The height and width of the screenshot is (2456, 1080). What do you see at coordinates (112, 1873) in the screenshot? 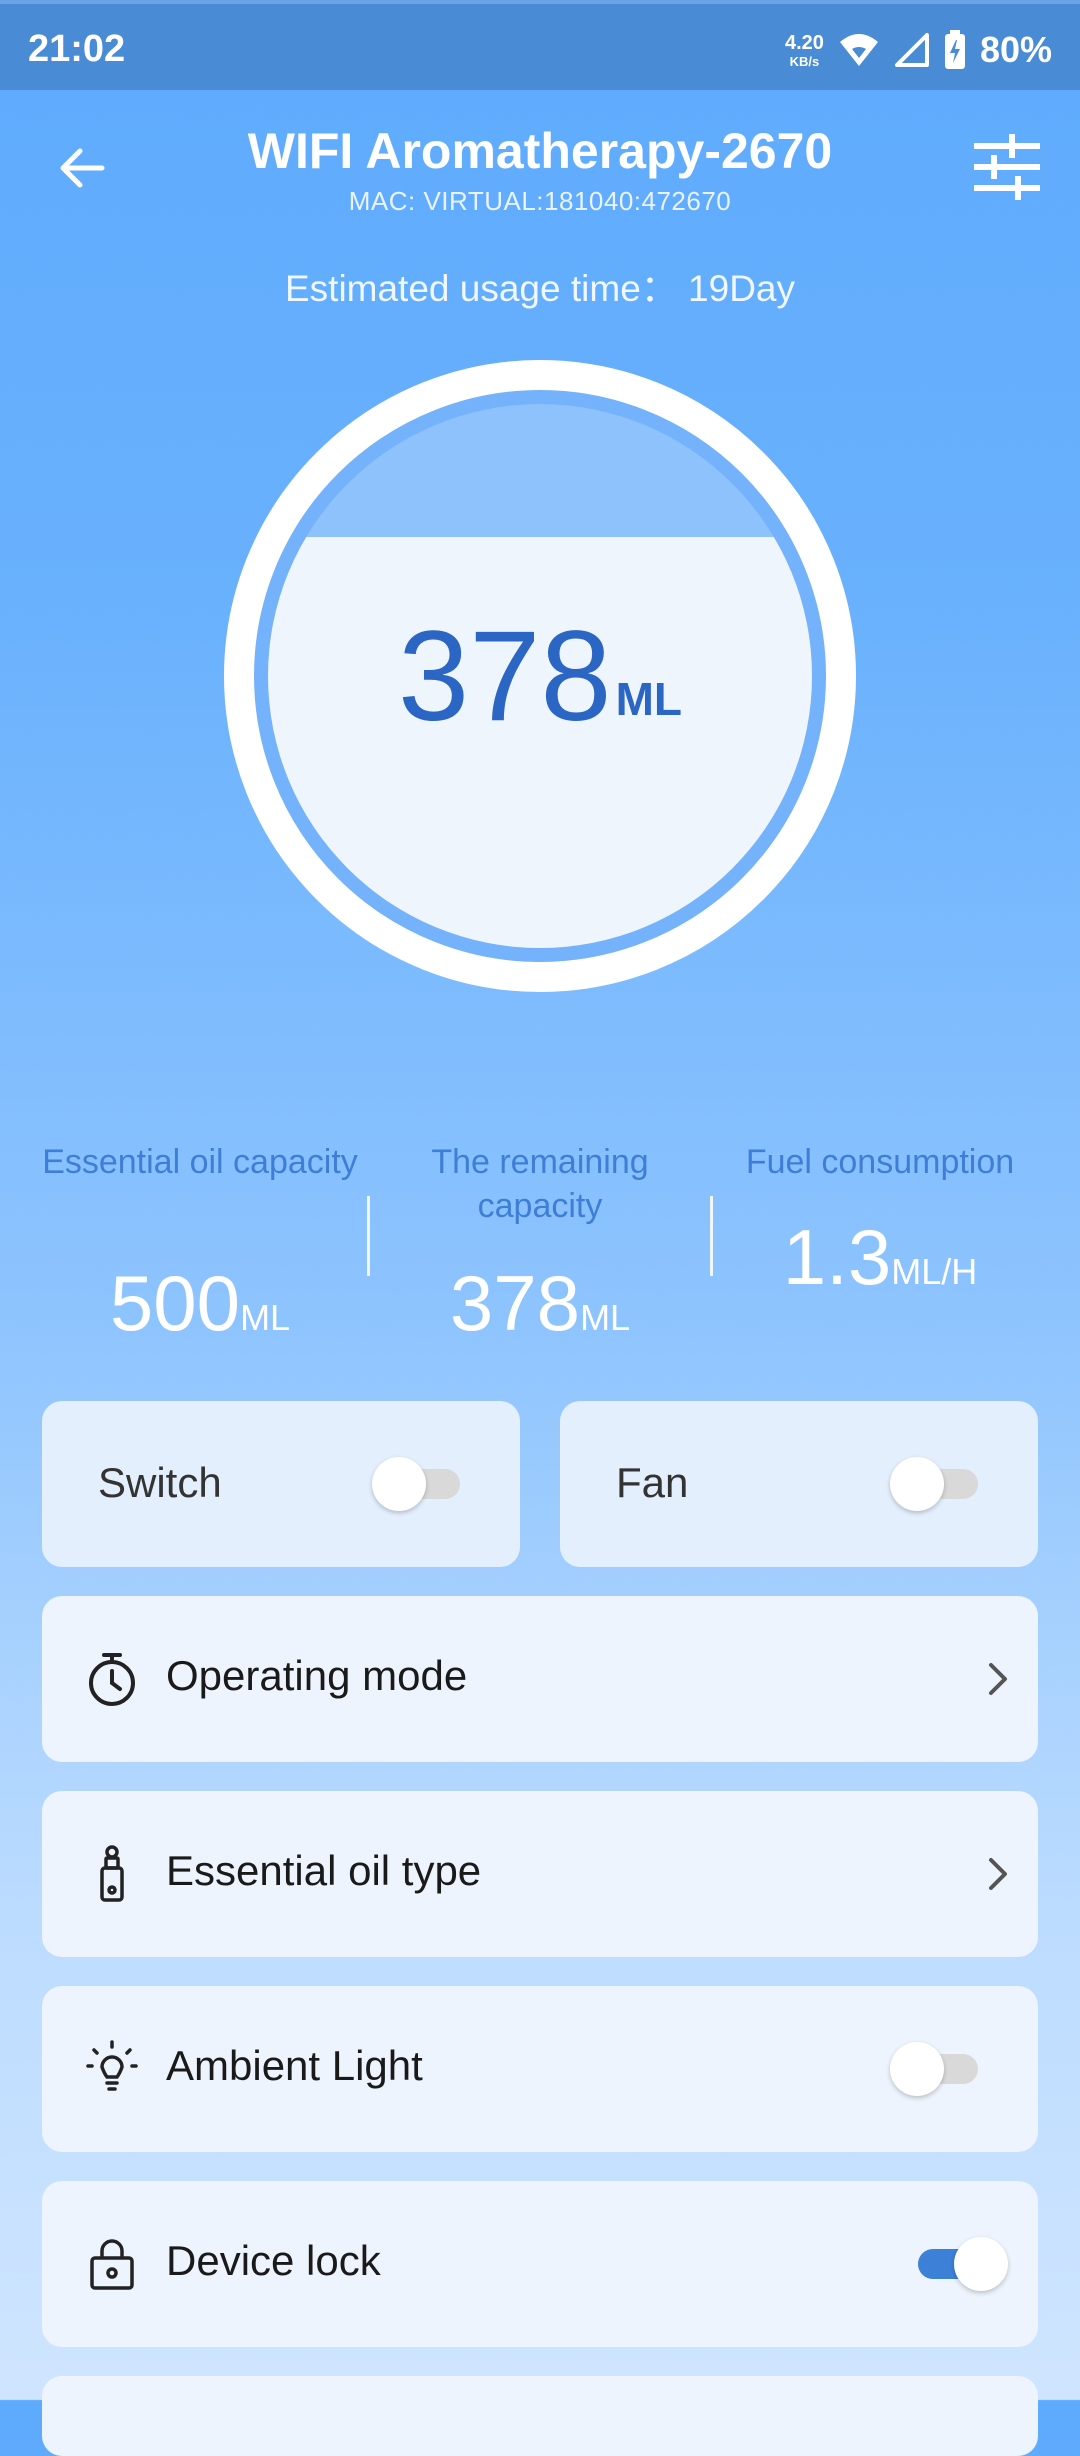
I see `oil-bottle-icon` at bounding box center [112, 1873].